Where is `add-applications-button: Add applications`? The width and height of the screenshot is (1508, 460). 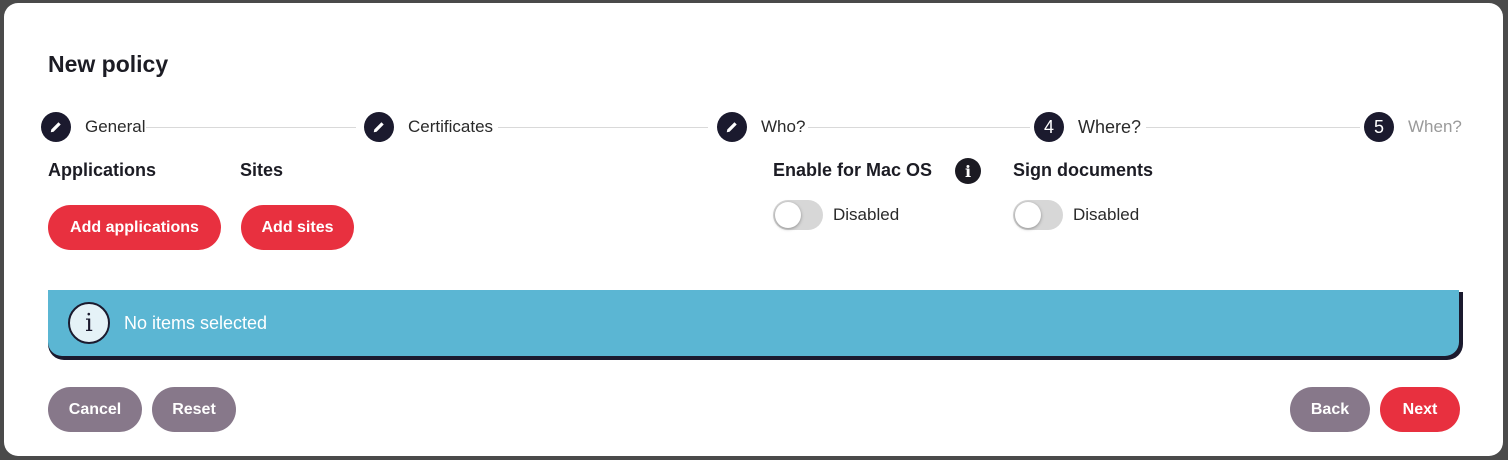
add-applications-button: Add applications is located at coordinates (134, 227).